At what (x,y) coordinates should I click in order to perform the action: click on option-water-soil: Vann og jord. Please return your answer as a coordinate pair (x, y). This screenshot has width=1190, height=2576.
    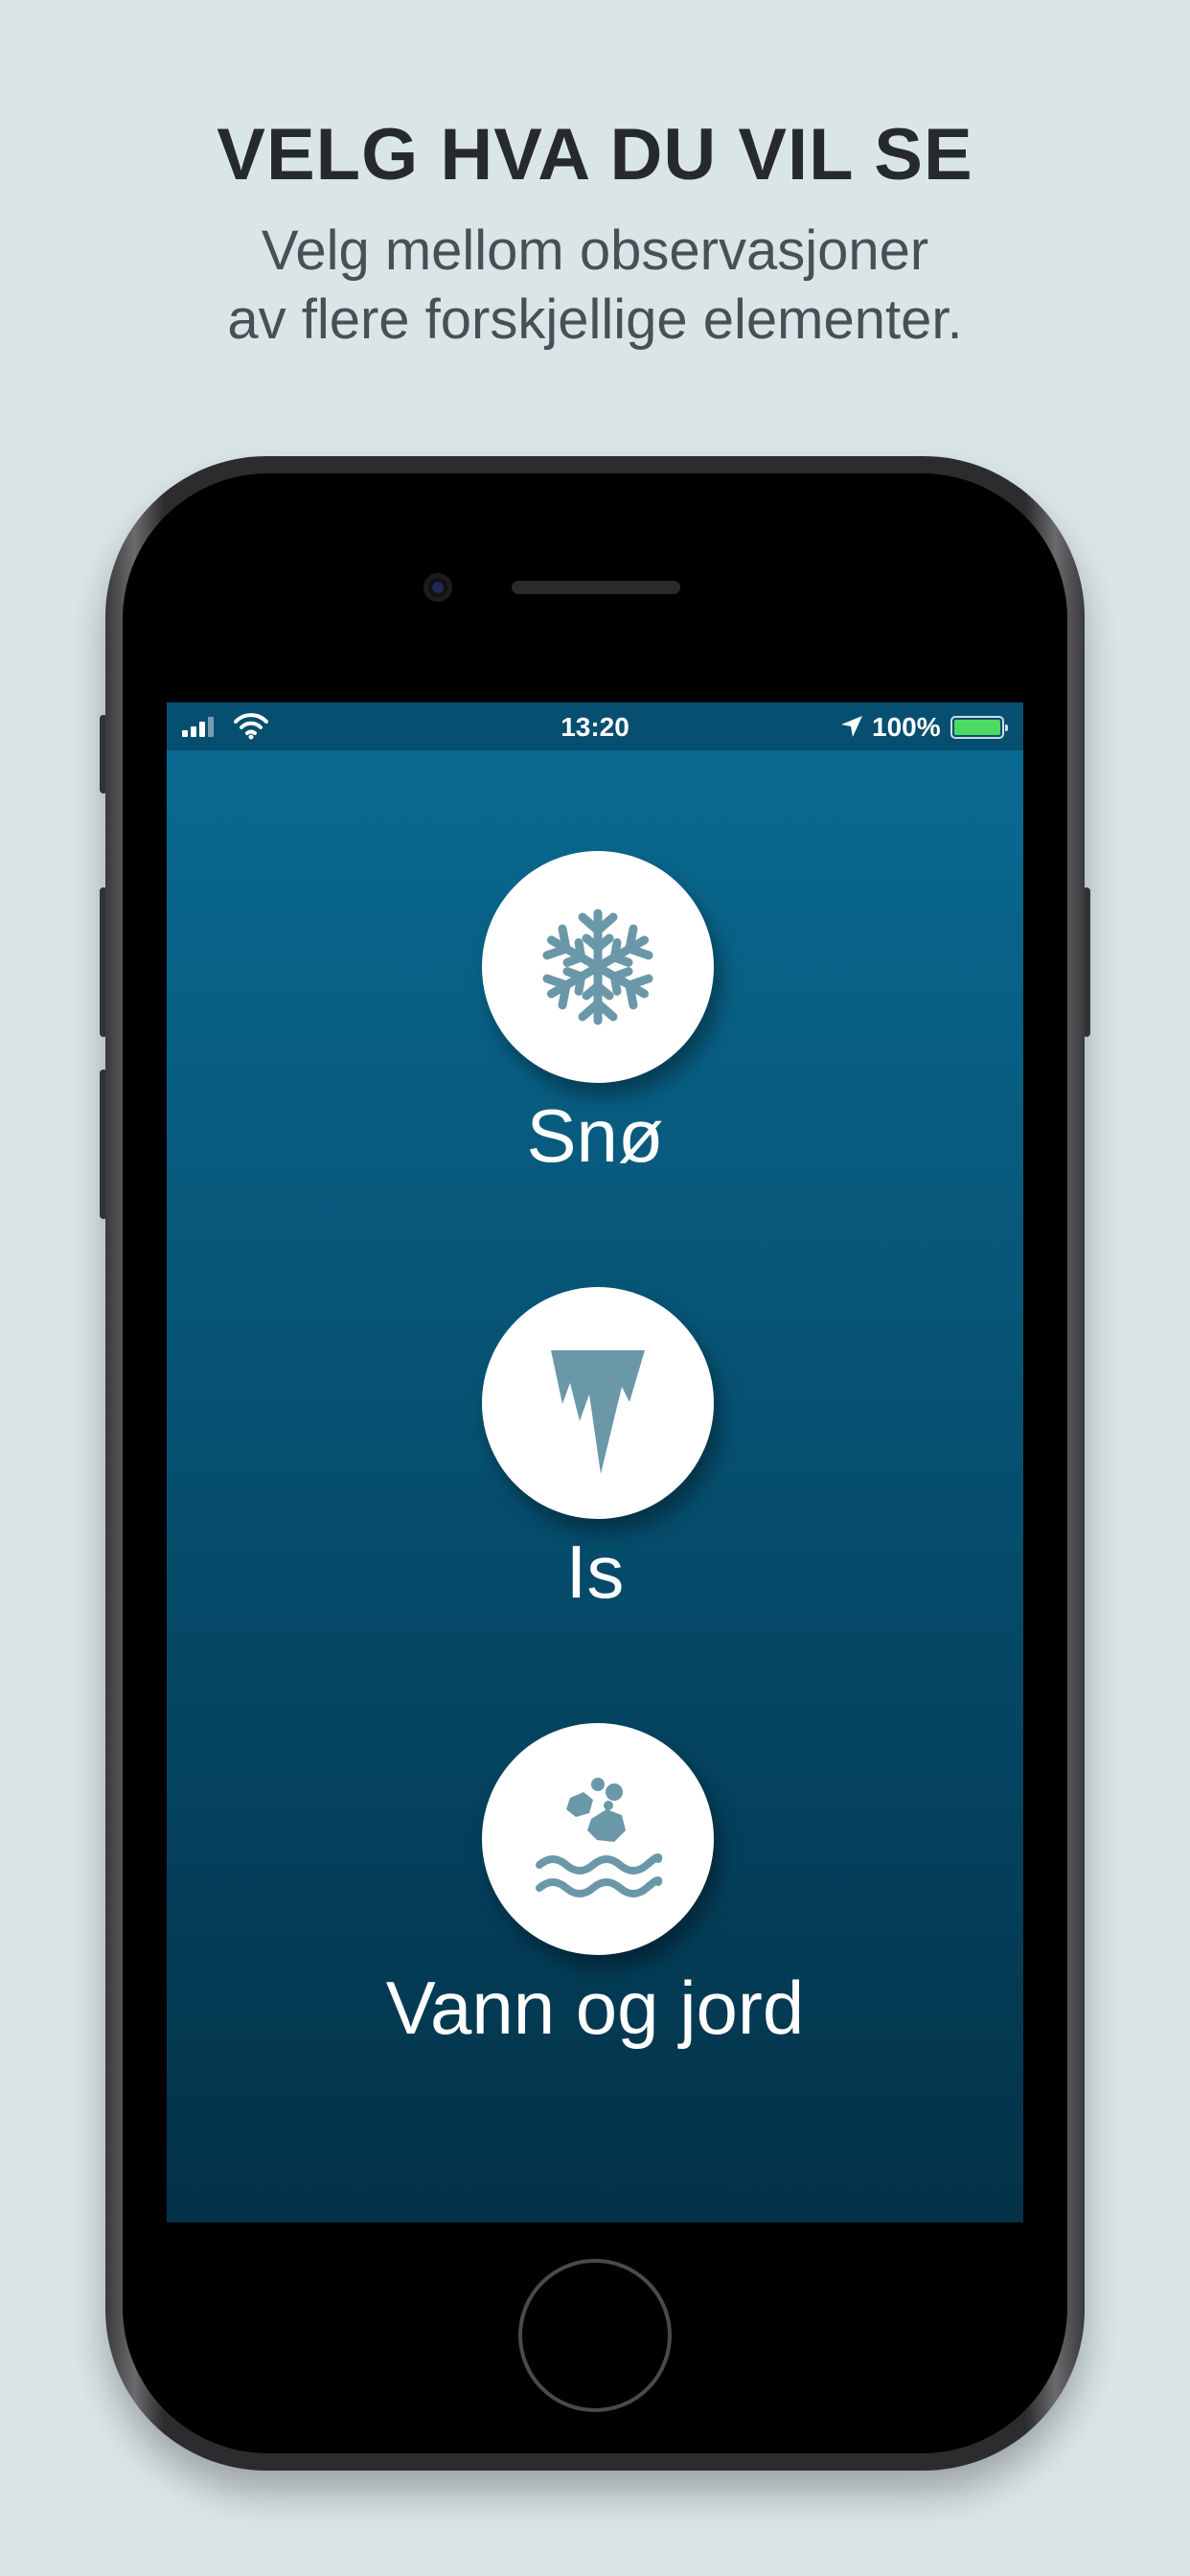
    Looking at the image, I should click on (595, 1914).